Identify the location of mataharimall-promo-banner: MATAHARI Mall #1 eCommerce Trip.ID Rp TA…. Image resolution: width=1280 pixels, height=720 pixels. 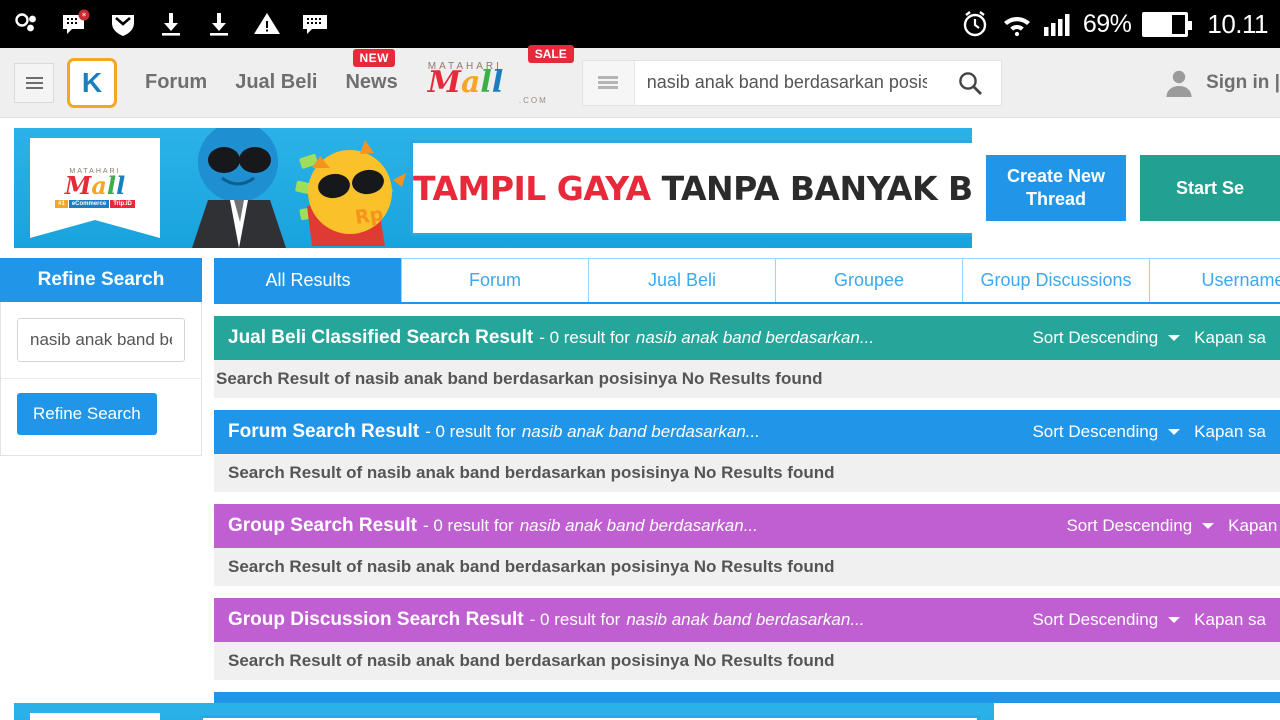
(493, 188).